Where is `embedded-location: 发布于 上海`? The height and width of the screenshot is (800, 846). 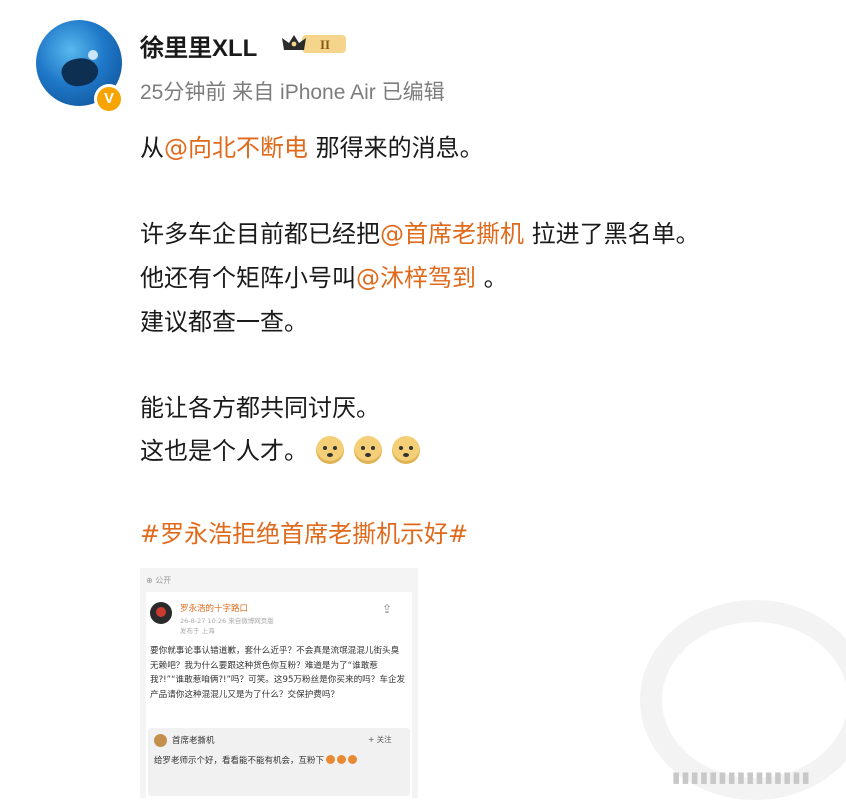
embedded-location: 发布于 上海 is located at coordinates (197, 631).